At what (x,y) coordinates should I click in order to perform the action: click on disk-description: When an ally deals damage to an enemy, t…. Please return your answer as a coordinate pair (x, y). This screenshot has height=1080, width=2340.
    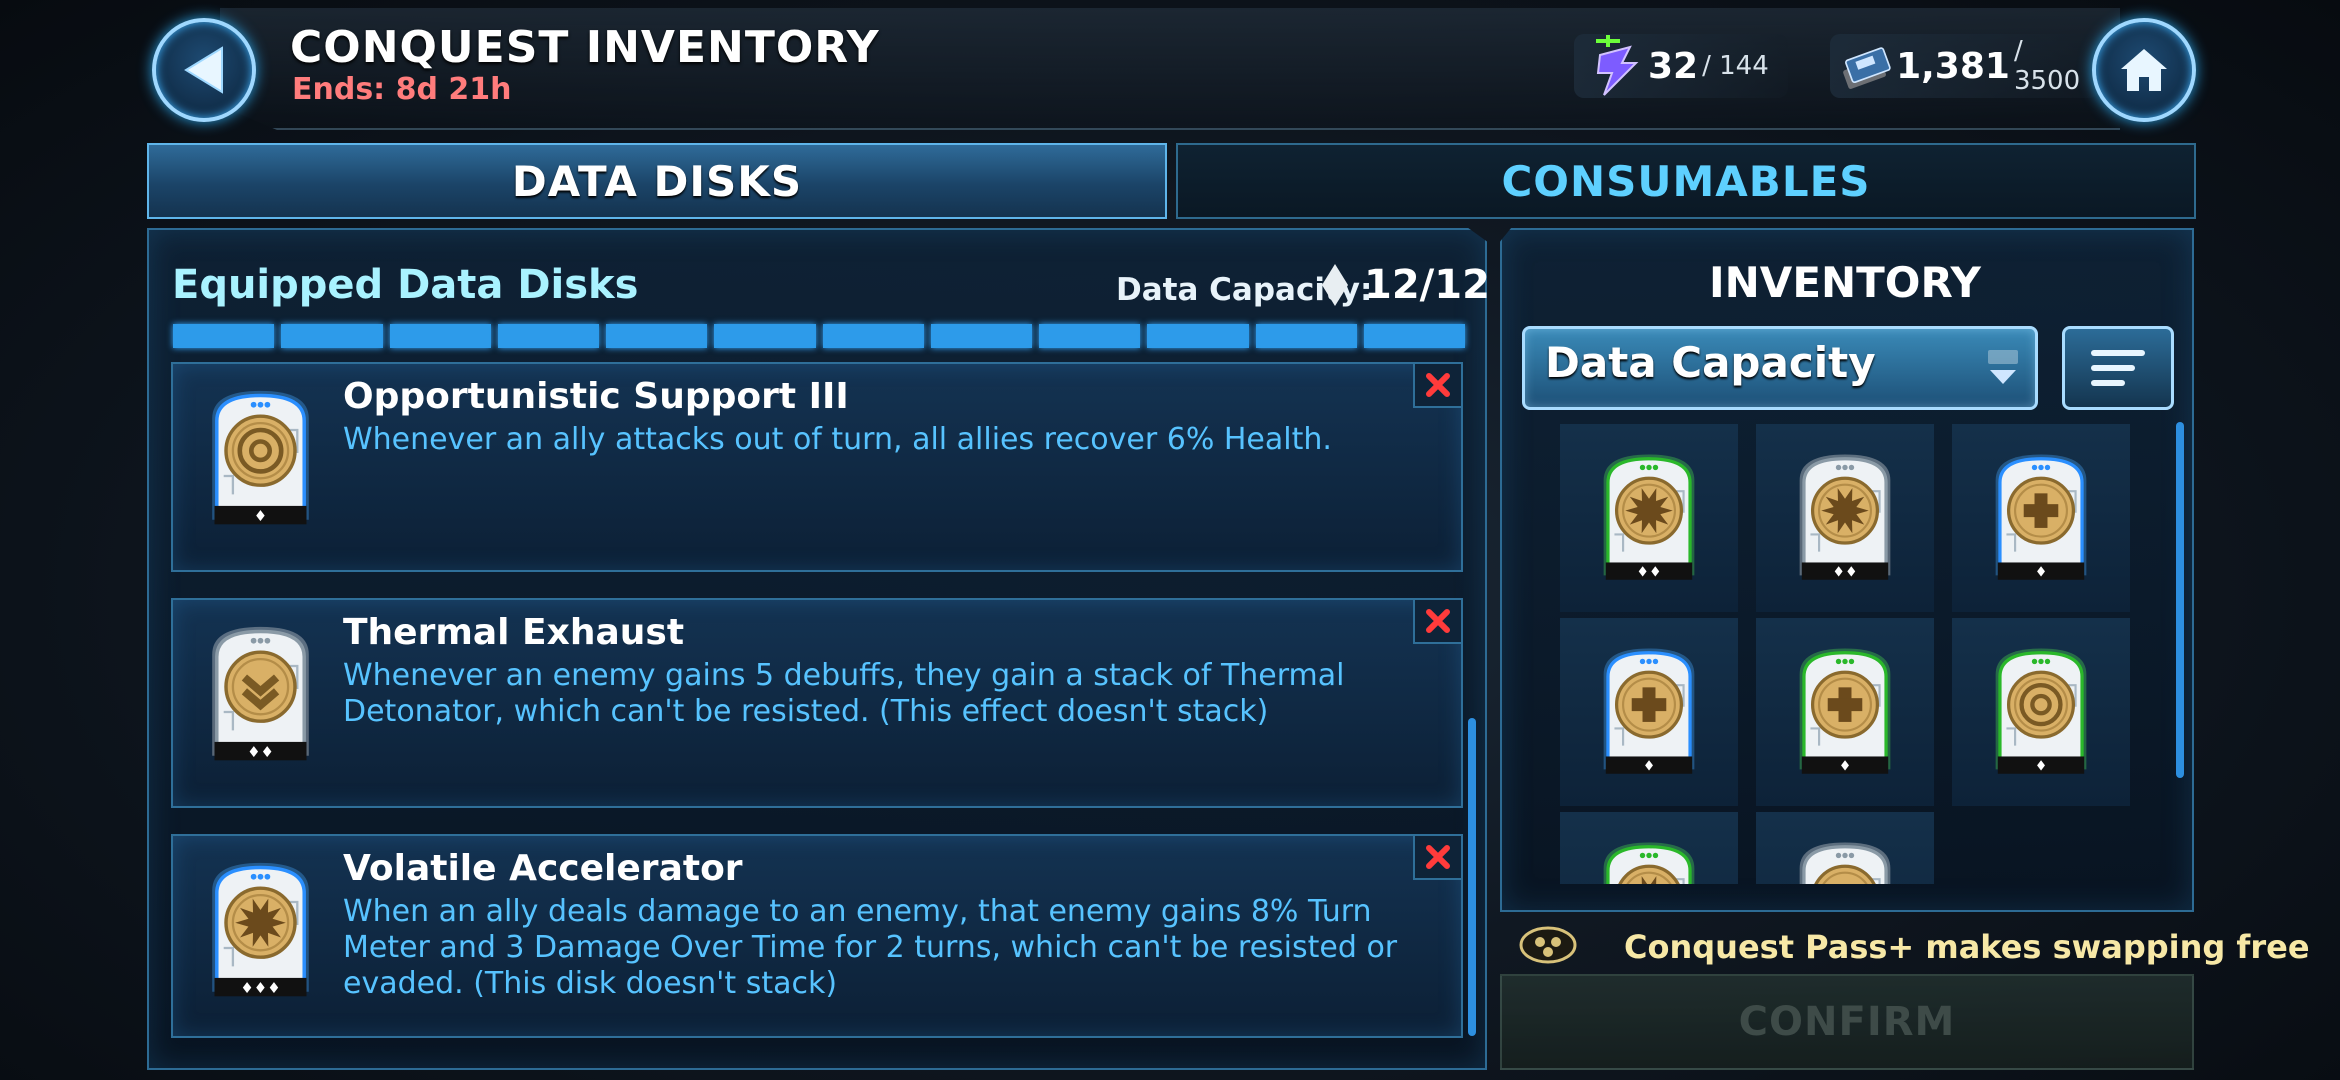
    Looking at the image, I should click on (870, 947).